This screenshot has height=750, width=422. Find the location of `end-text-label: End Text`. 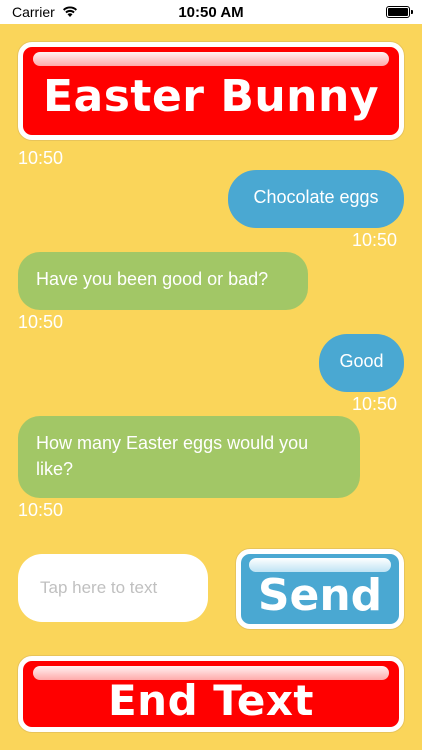

end-text-label: End Text is located at coordinates (210, 700).